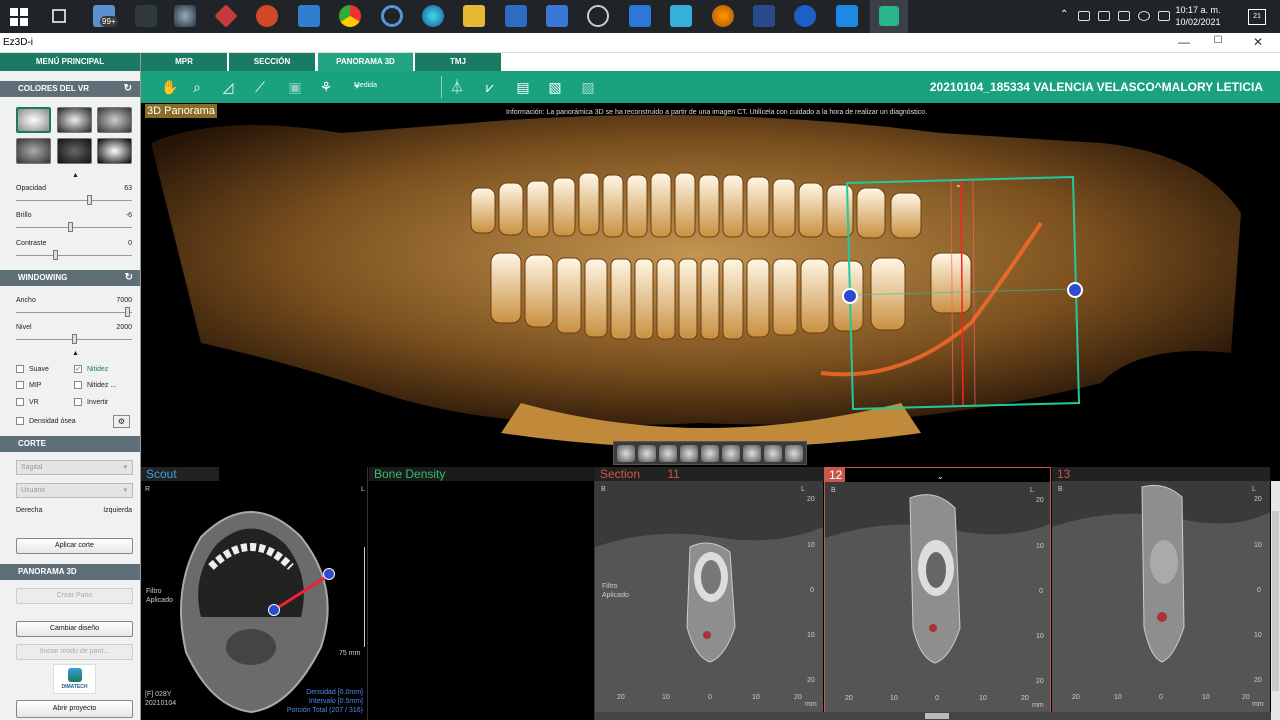 The image size is (1280, 720). What do you see at coordinates (267, 16) in the screenshot?
I see `powerpoint-icon` at bounding box center [267, 16].